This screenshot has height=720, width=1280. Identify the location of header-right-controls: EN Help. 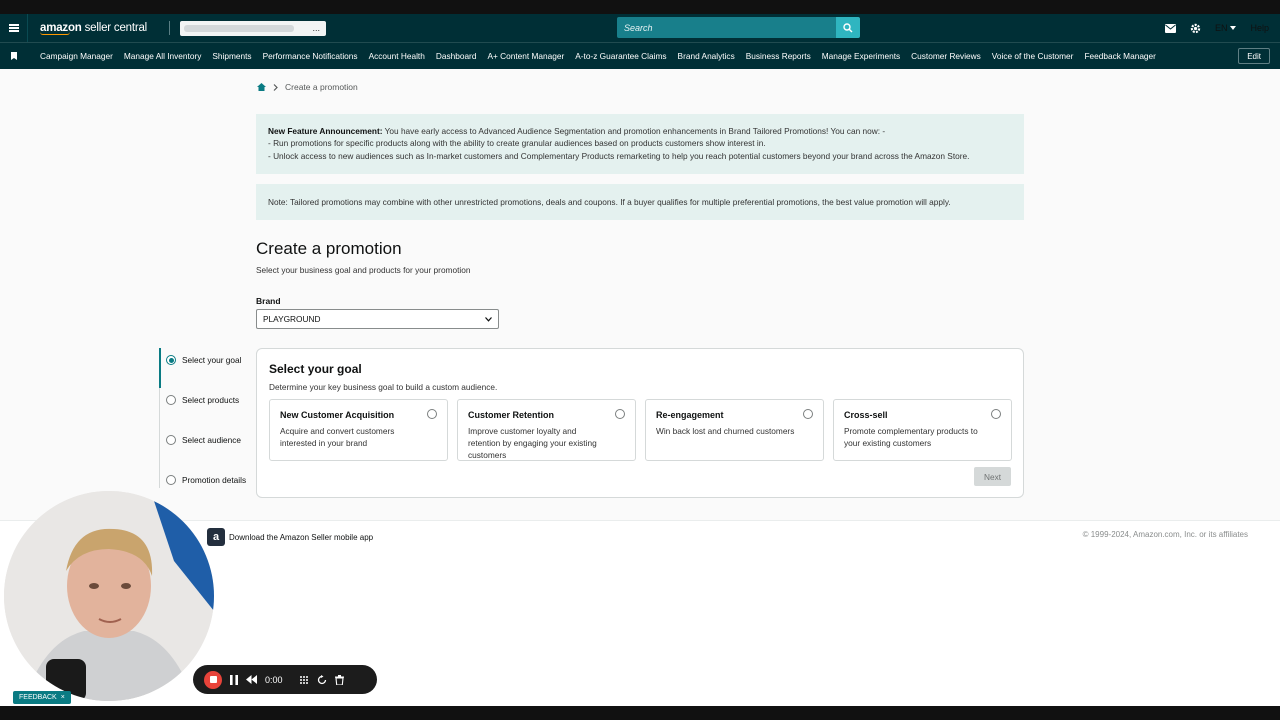
(1222, 28).